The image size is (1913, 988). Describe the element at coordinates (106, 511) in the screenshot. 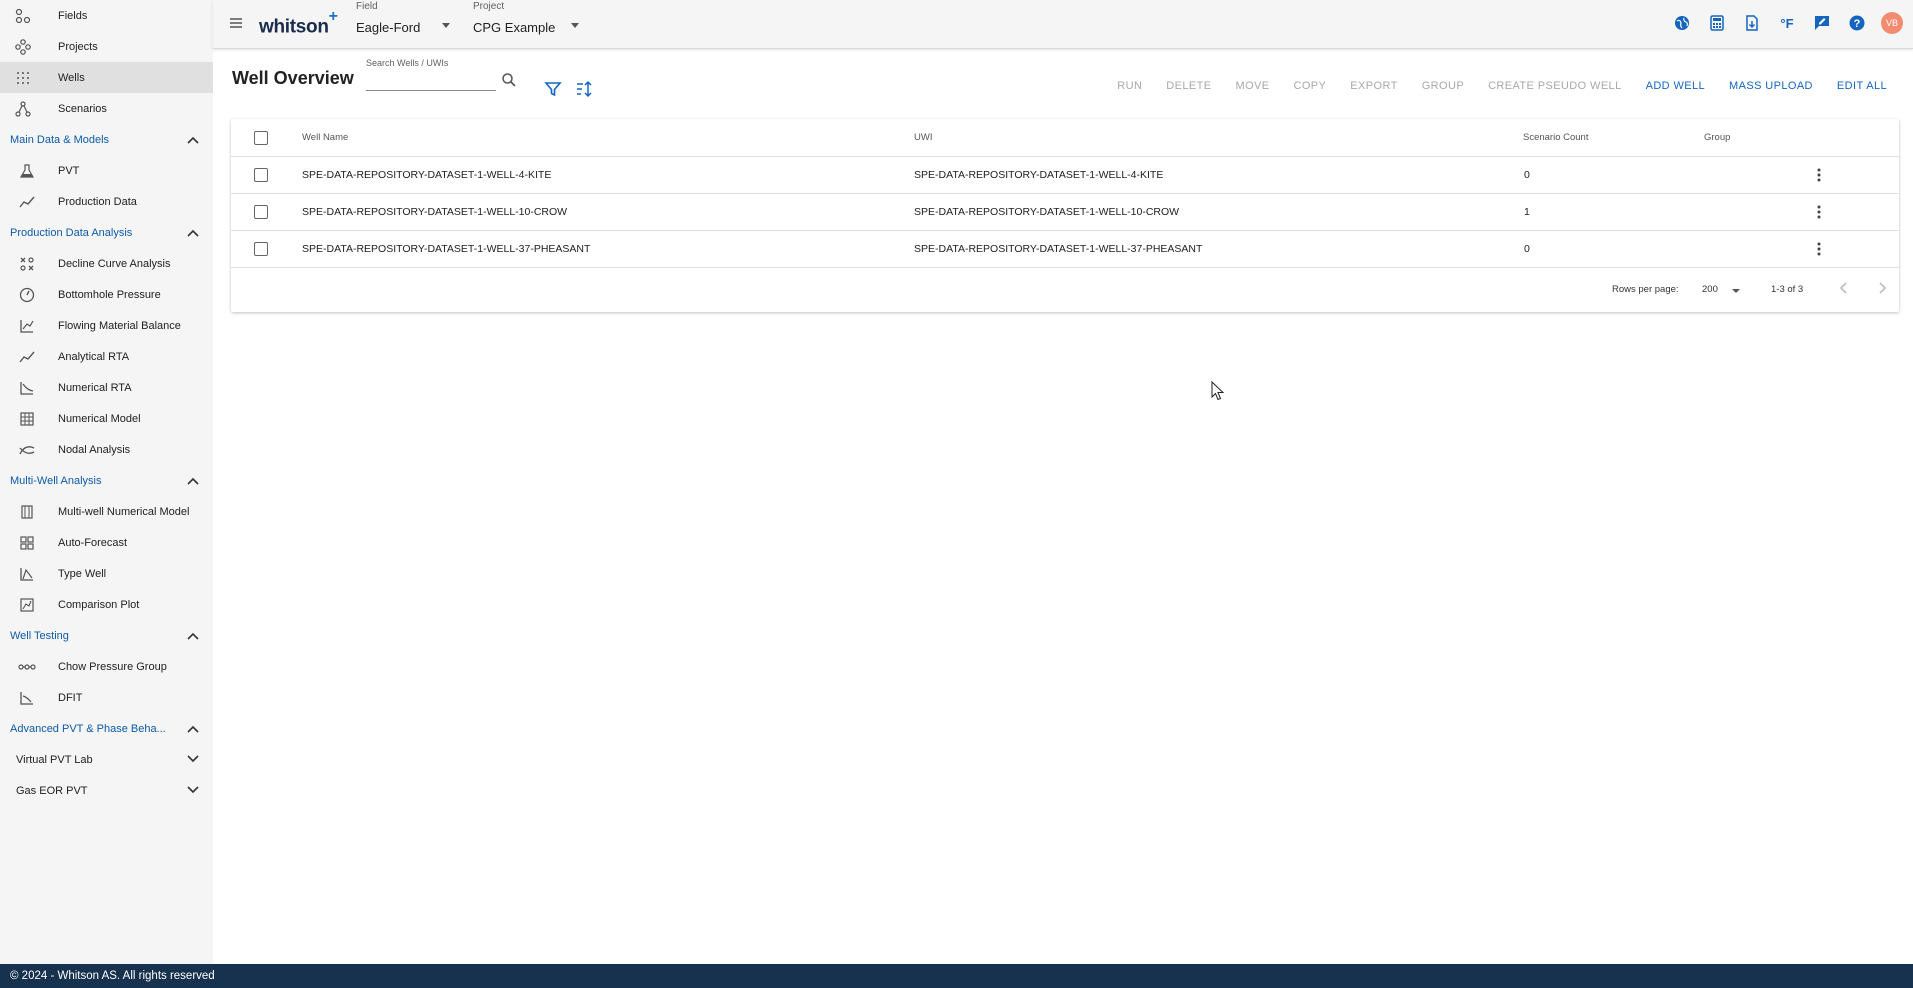

I see `sidebar-item-multi-well-numerical-model: Multi-well Numerical Model` at that location.